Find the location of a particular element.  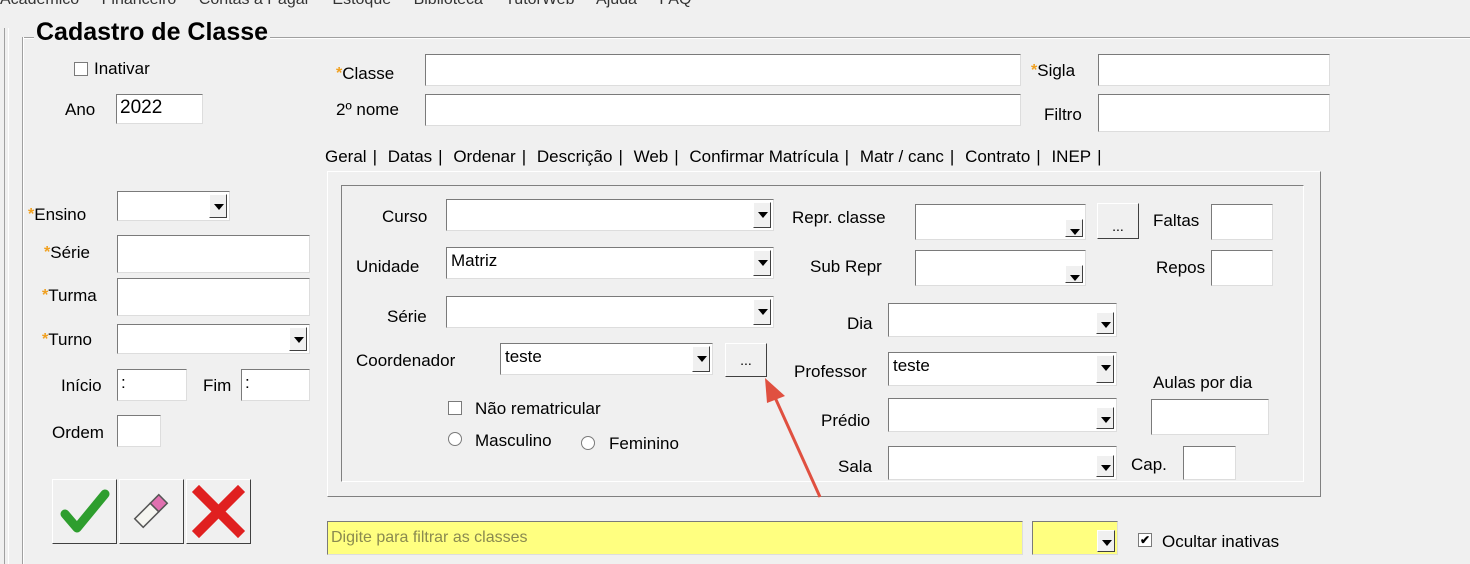

unidade-select: Matriz is located at coordinates (610, 263).